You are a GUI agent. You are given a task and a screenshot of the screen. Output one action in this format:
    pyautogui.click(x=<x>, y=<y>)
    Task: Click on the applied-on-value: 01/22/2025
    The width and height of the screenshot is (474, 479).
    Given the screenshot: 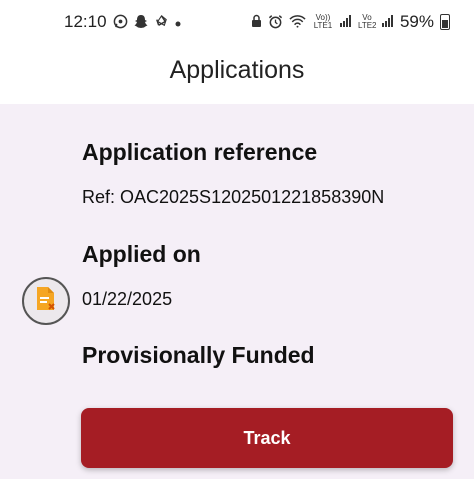 What is the action you would take?
    pyautogui.click(x=127, y=299)
    